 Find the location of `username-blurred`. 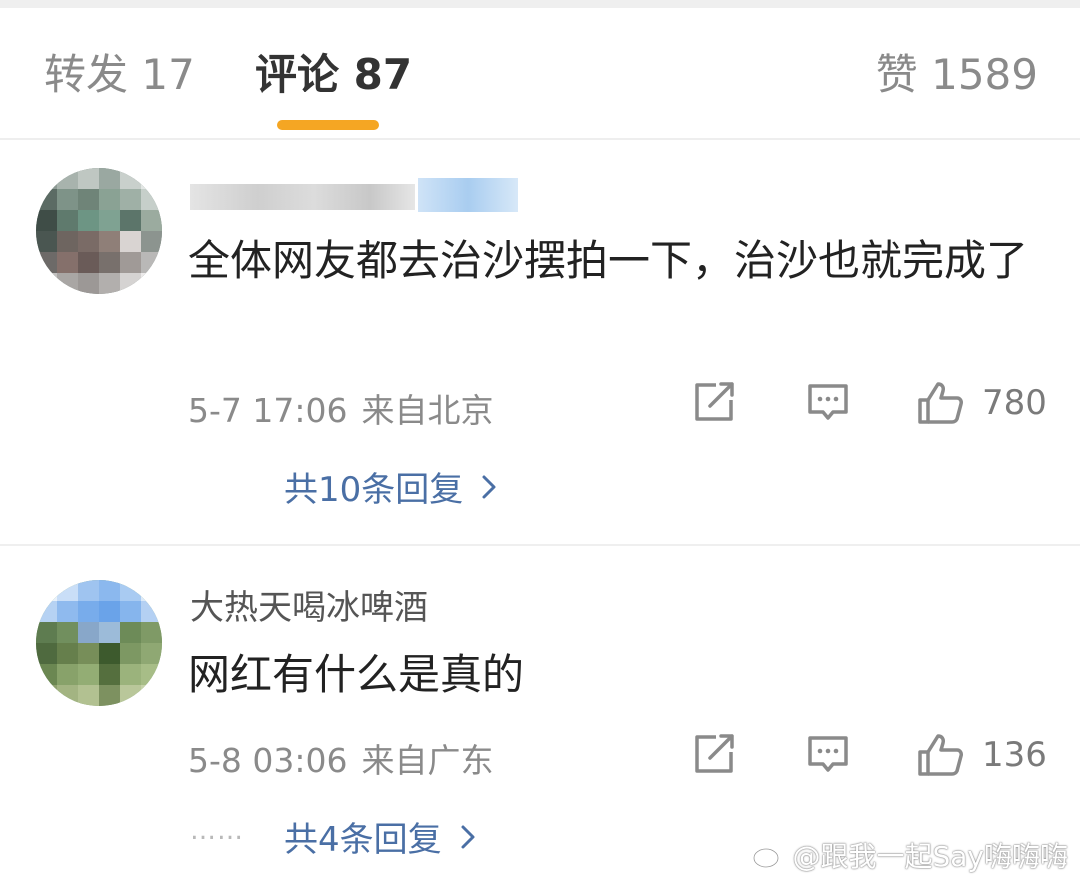

username-blurred is located at coordinates (355, 196).